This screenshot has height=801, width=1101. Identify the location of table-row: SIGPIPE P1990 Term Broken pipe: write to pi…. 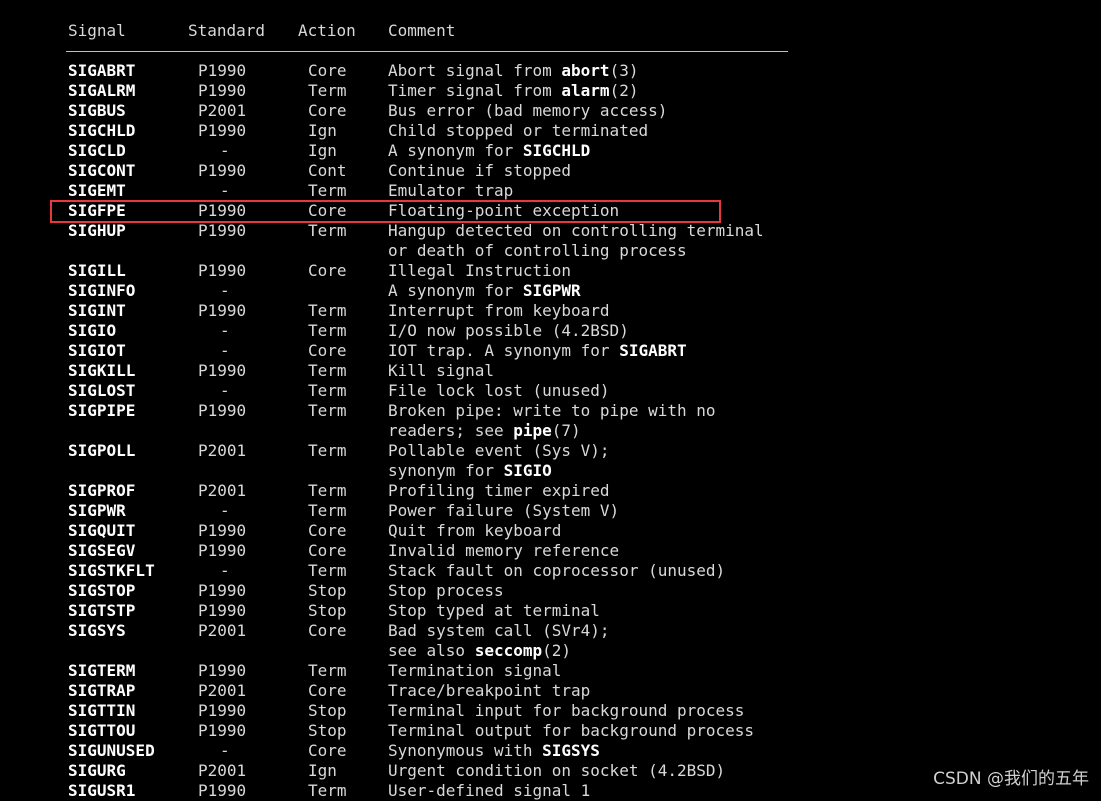
(550, 411).